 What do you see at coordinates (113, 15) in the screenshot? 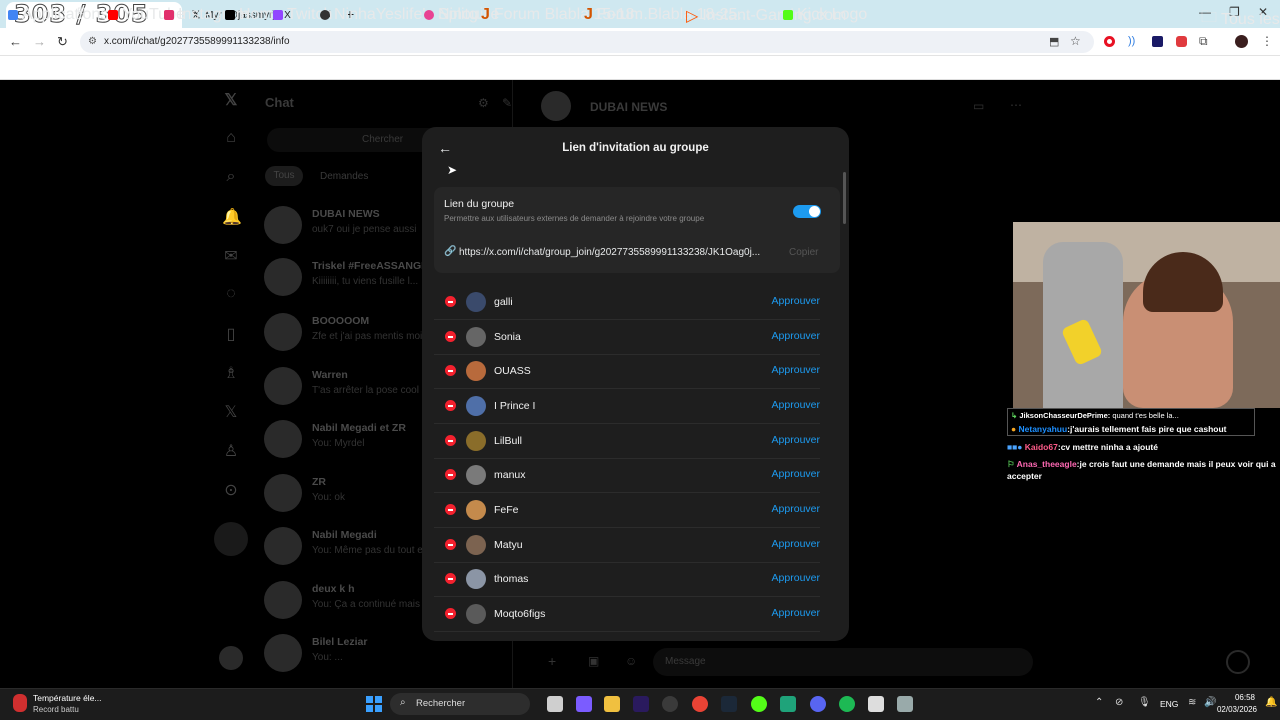
I see `youtube-icon` at bounding box center [113, 15].